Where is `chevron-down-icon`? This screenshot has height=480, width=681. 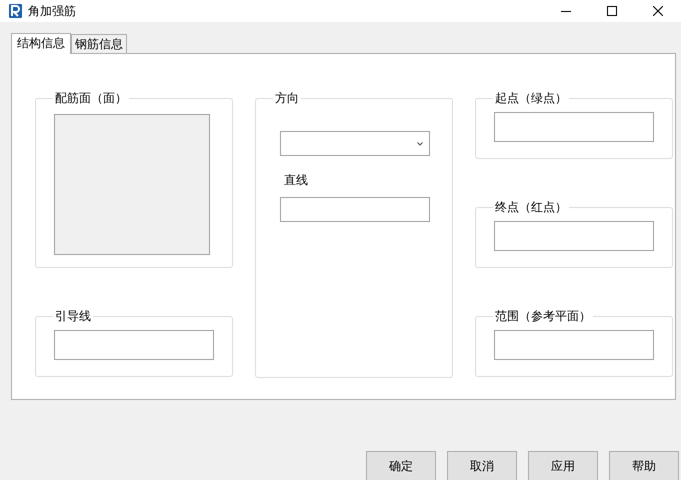 chevron-down-icon is located at coordinates (420, 144).